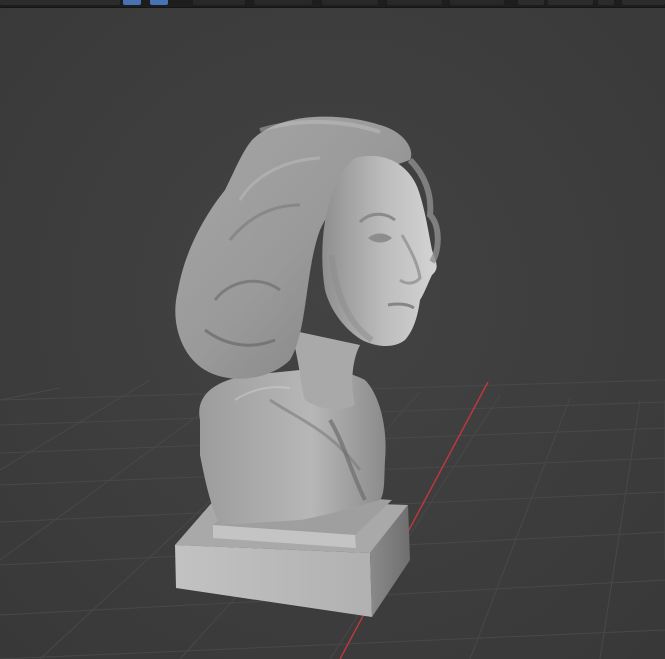 The image size is (665, 659). I want to click on viewport-header, so click(332, 4).